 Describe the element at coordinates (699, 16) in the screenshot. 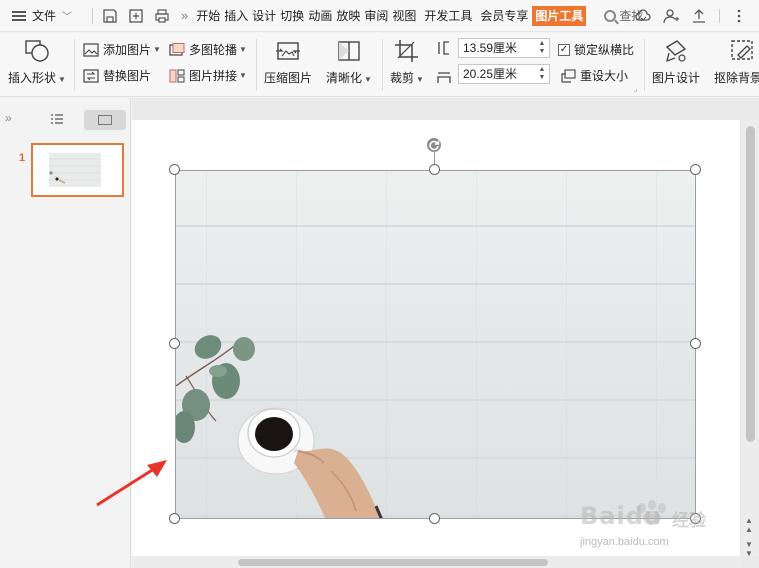

I see `upload-icon` at that location.